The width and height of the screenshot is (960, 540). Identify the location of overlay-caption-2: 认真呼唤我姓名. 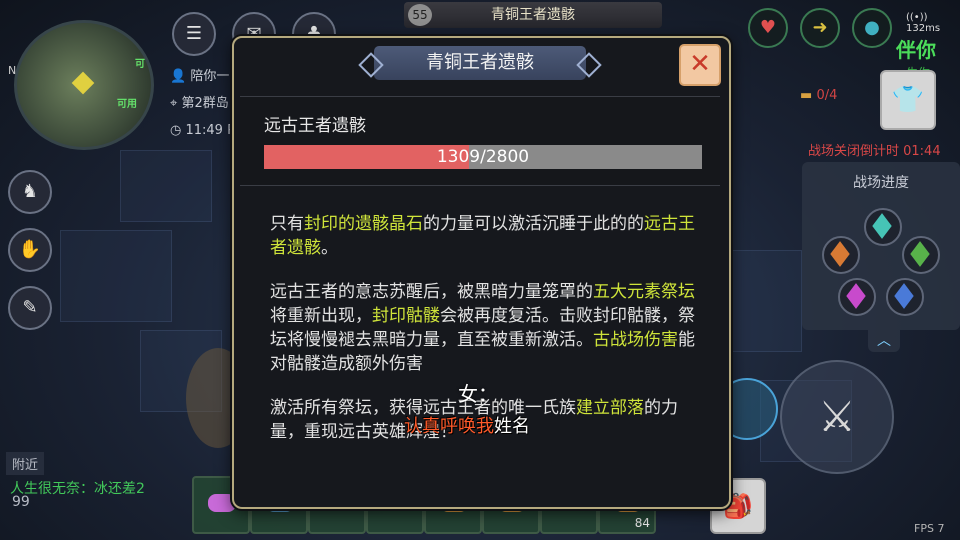
(467, 425).